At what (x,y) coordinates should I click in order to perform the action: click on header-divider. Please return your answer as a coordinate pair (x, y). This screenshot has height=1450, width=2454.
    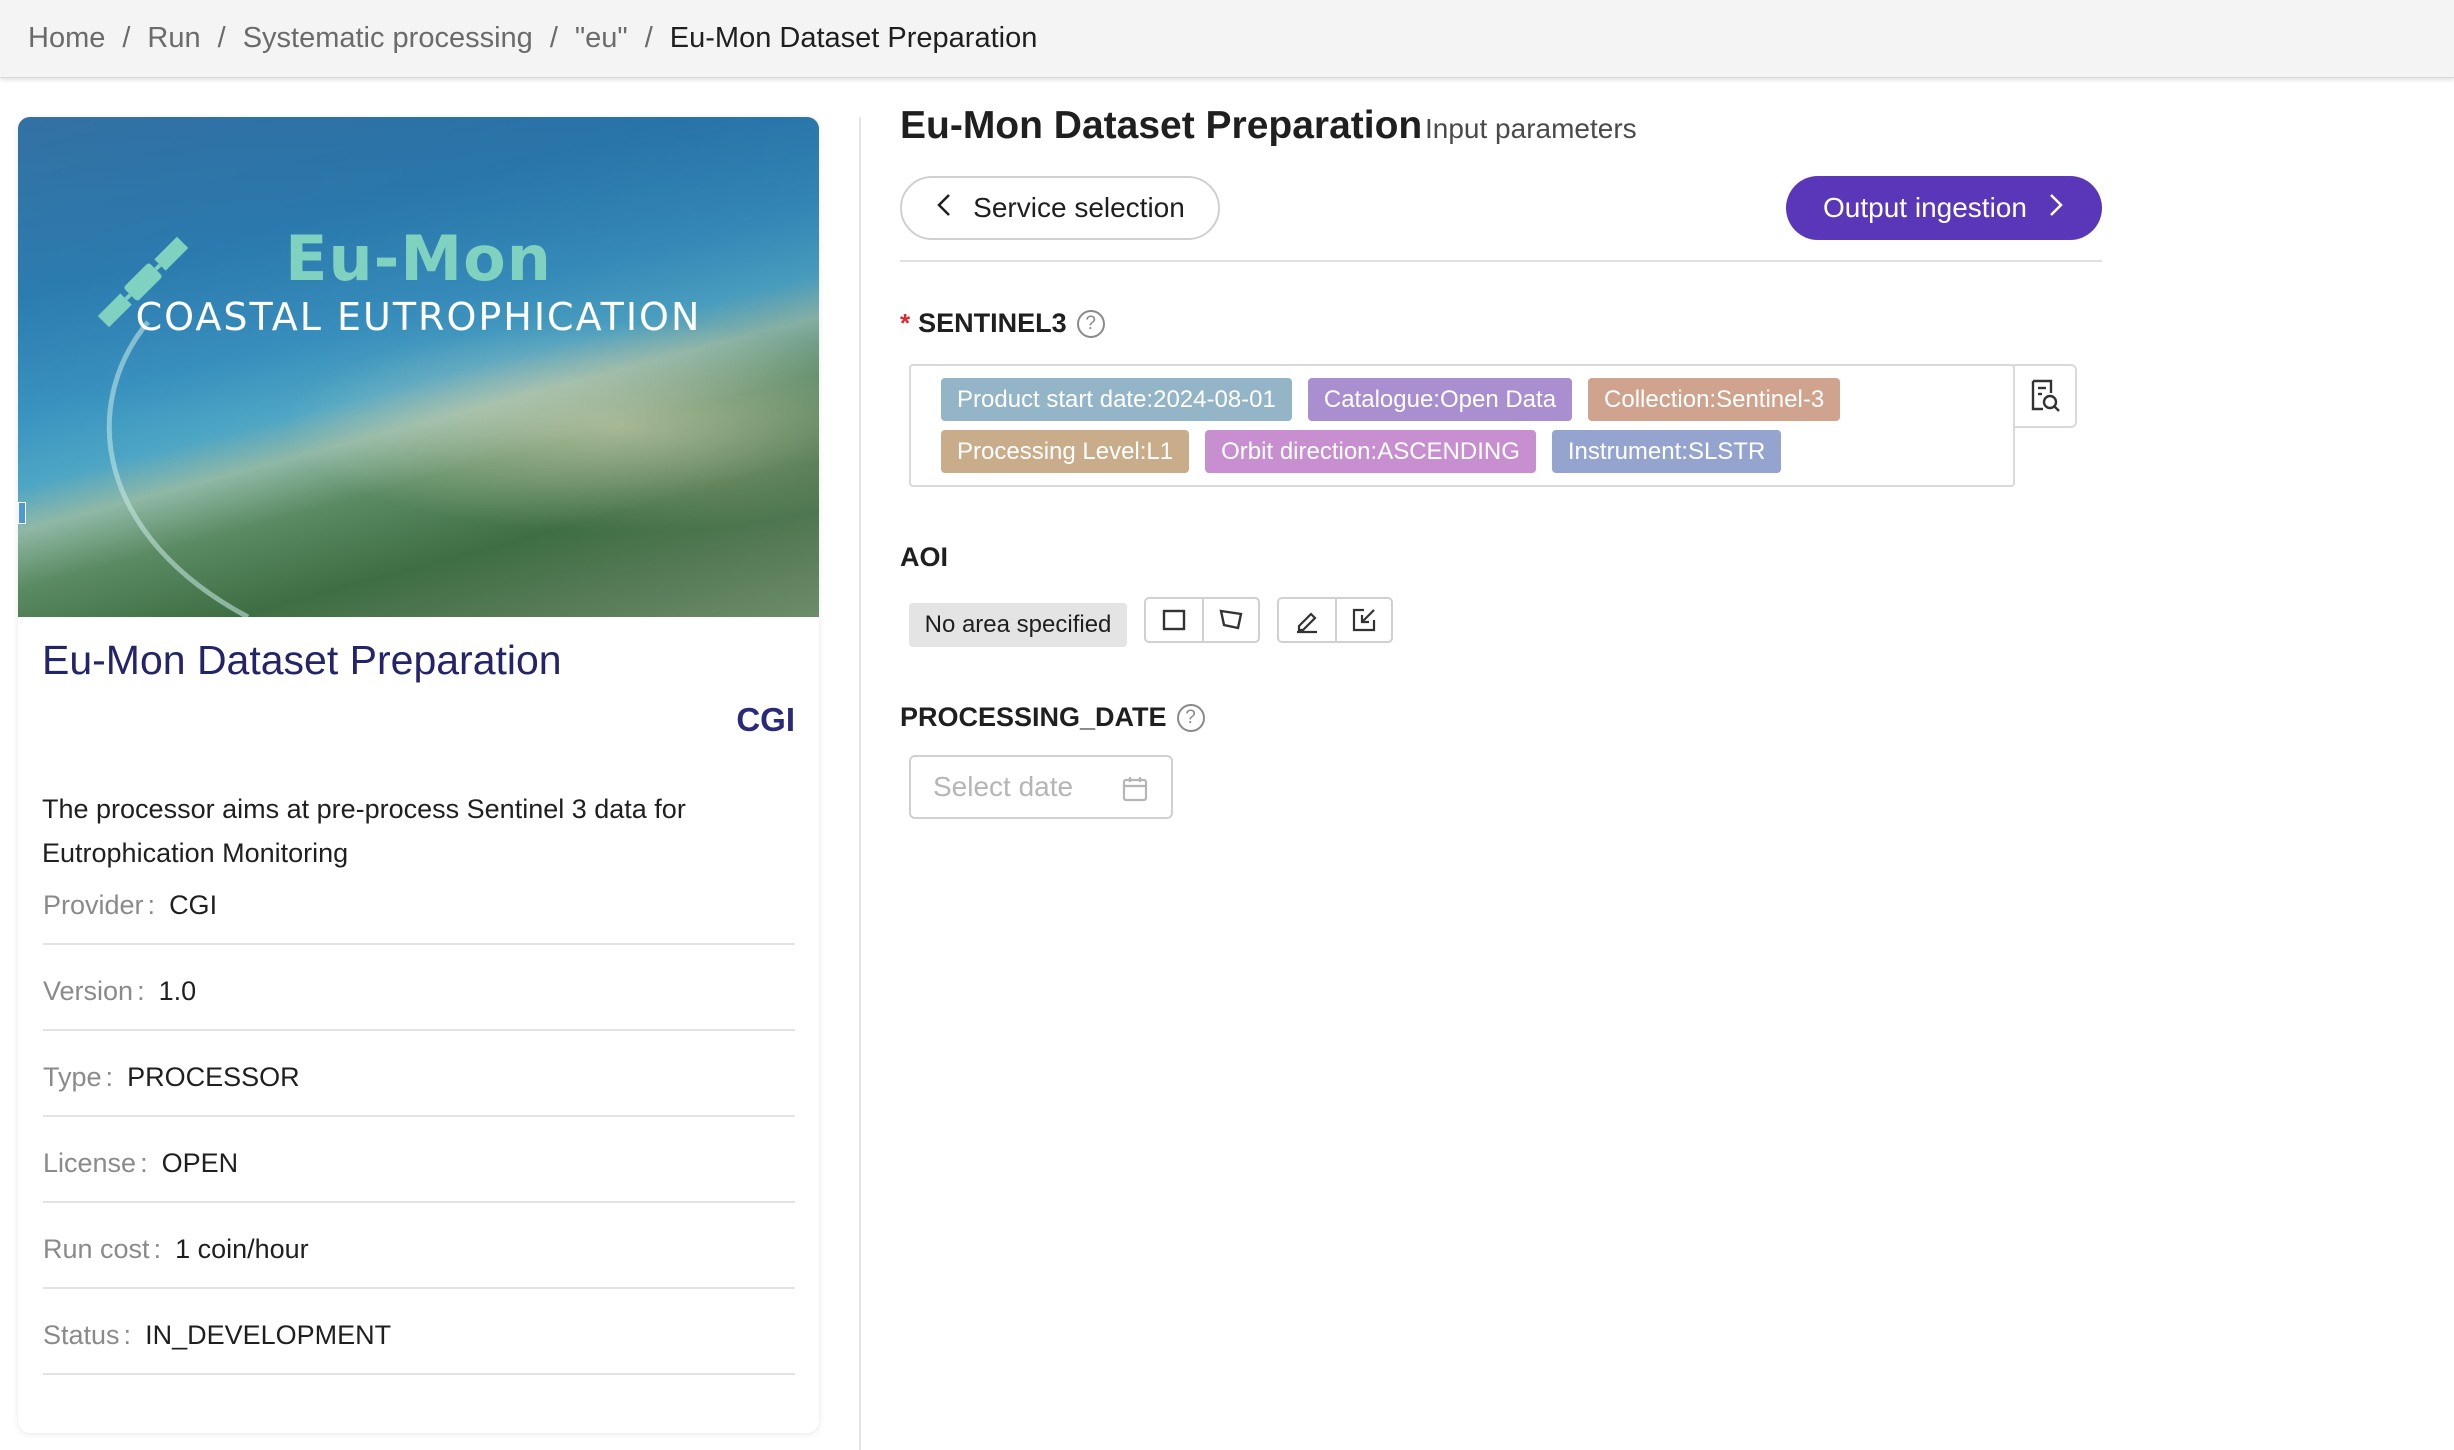
    Looking at the image, I should click on (1501, 261).